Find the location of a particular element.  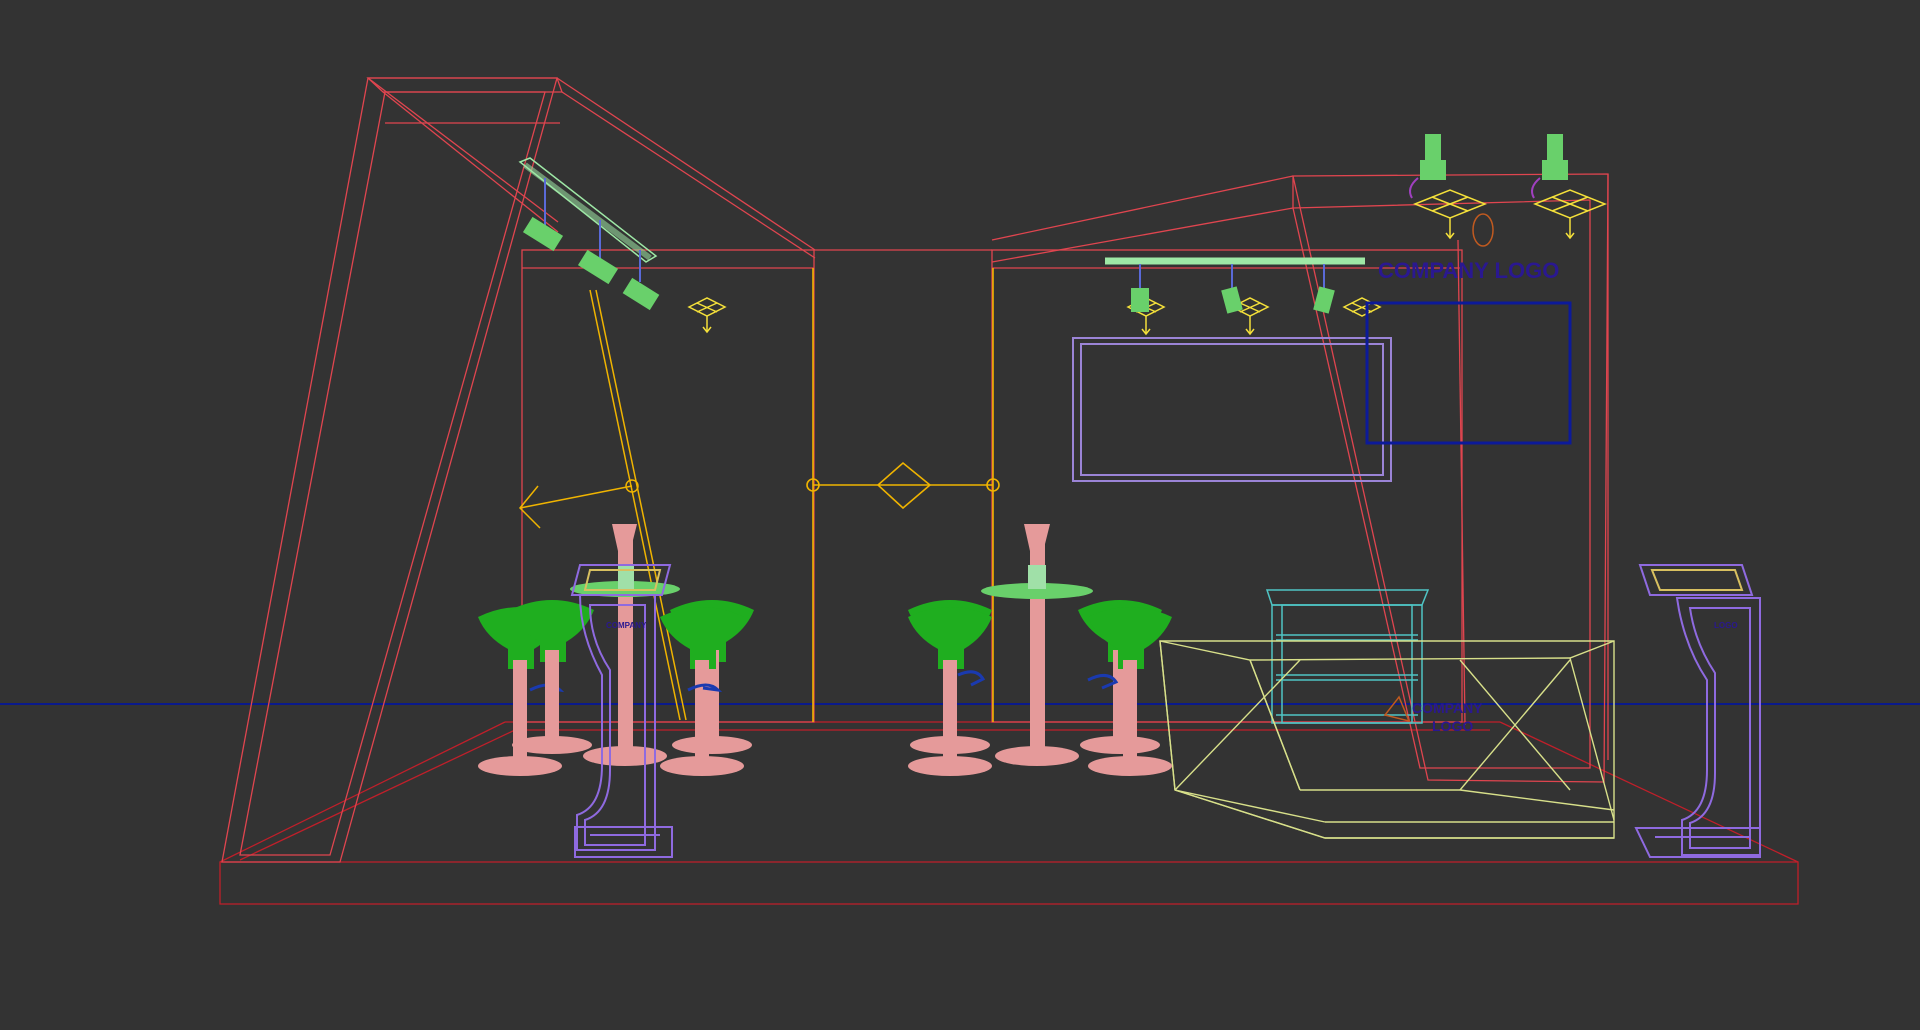

logo-panel is located at coordinates (1468, 373).